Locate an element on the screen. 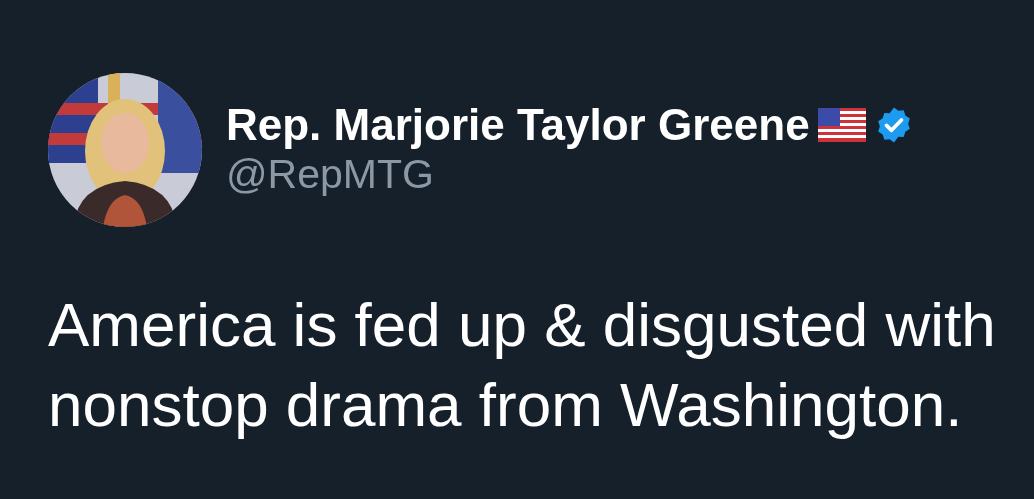 The image size is (1034, 499). author-name: Rep. Marjorie Taylor Greene is located at coordinates (518, 125).